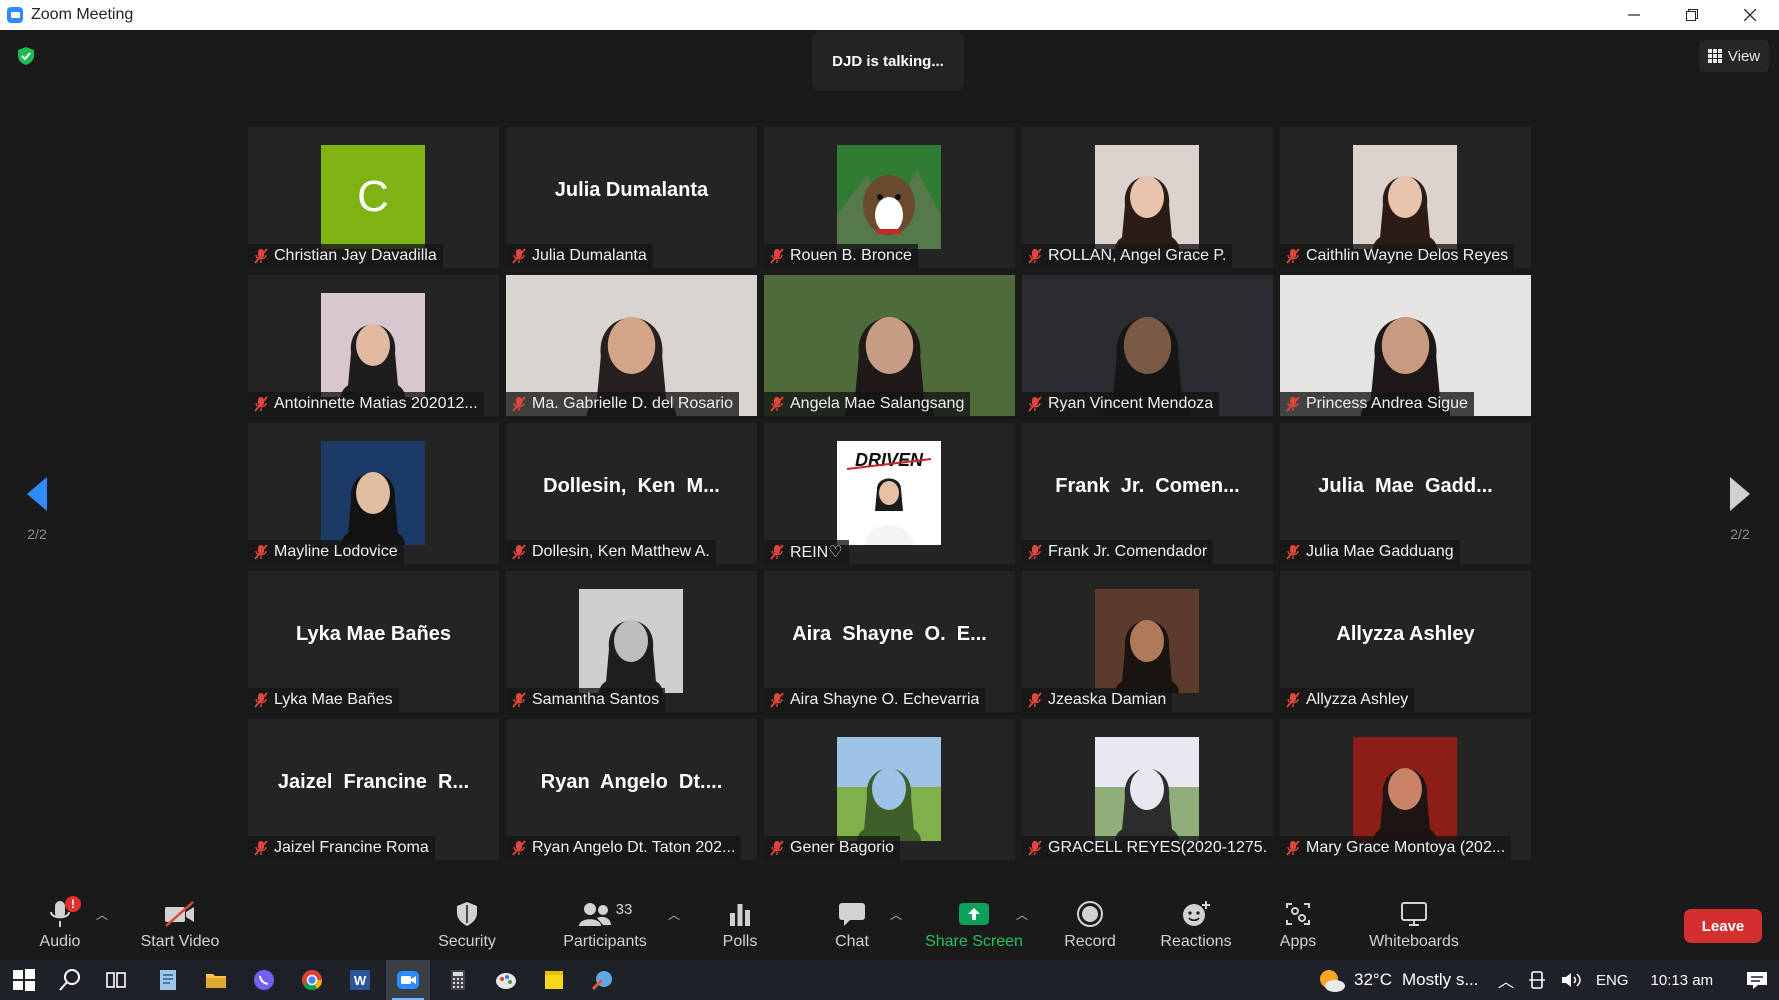  I want to click on participants-button: 33 Participants, so click(605, 926).